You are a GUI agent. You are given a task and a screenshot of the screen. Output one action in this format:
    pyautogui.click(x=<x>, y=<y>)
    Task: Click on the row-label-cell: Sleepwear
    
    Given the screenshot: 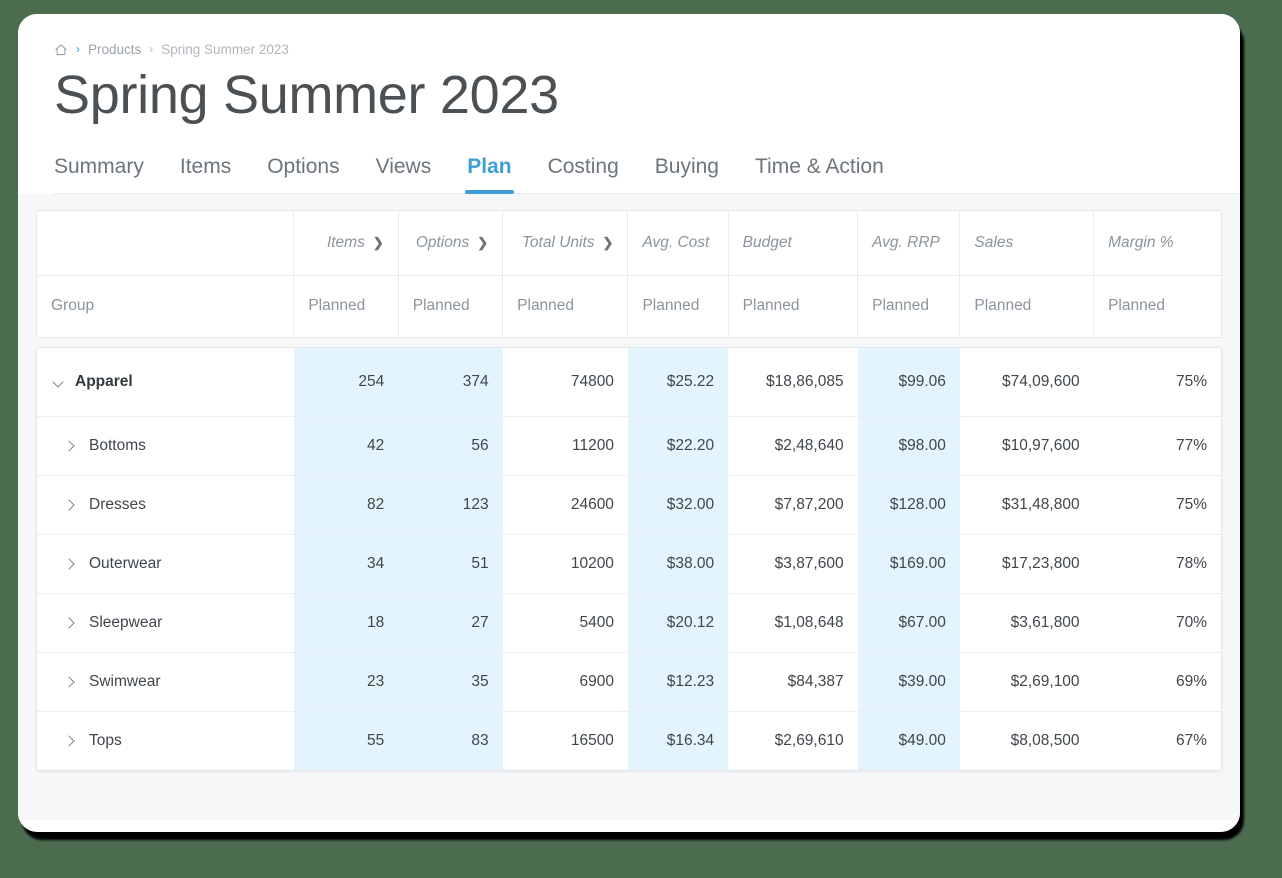 What is the action you would take?
    pyautogui.click(x=165, y=622)
    